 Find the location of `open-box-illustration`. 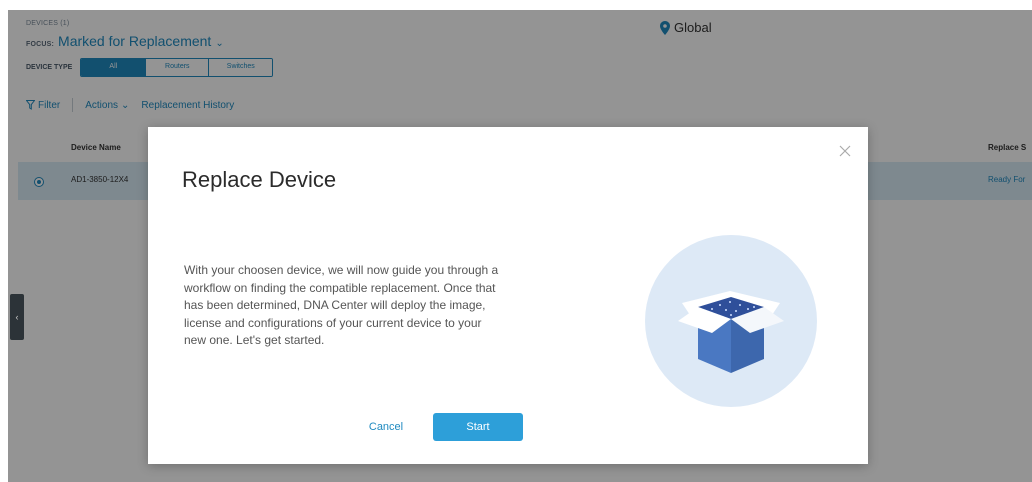

open-box-illustration is located at coordinates (731, 321).